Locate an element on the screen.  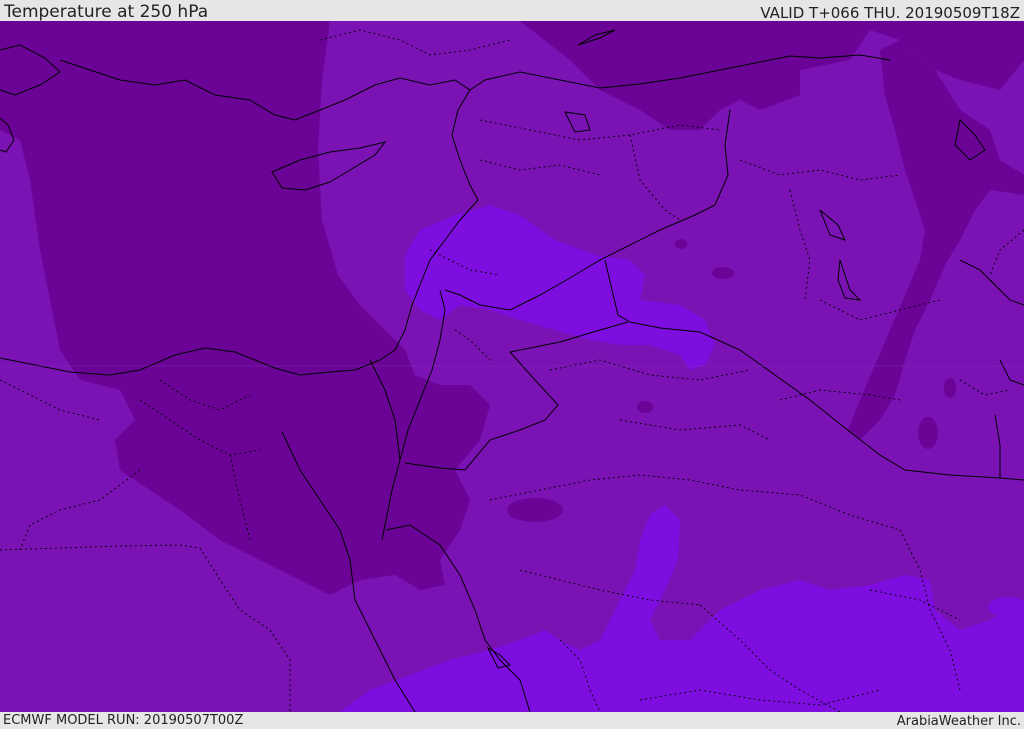
model-run-label: ECMWF MODEL RUN: 20190507T00Z is located at coordinates (123, 720).